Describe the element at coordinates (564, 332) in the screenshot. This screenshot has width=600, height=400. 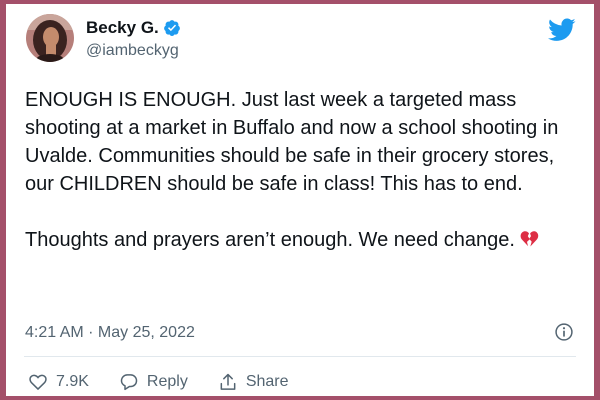
I see `info-icon` at that location.